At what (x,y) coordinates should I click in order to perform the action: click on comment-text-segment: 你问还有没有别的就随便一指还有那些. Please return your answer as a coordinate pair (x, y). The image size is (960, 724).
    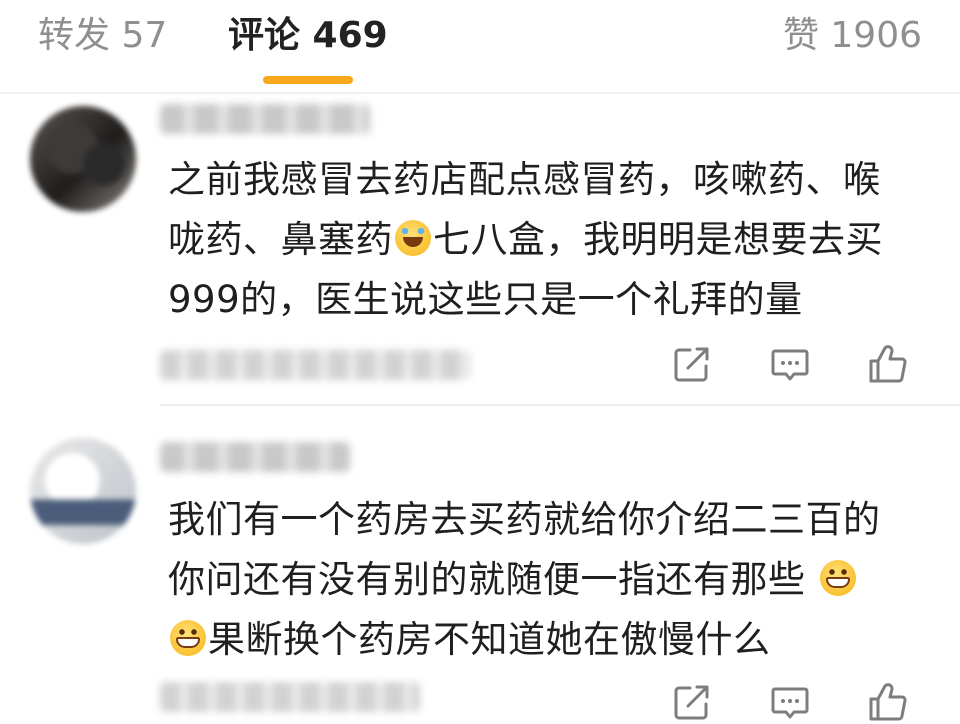
    Looking at the image, I should click on (493, 579).